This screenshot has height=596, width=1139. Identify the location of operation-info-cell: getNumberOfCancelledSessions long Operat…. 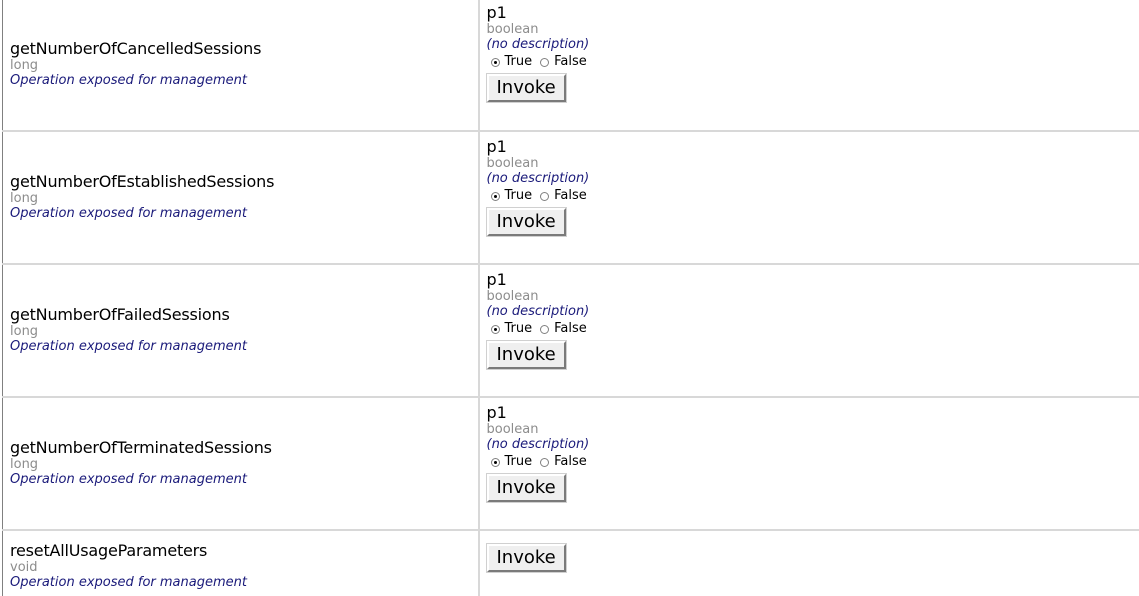
(241, 65).